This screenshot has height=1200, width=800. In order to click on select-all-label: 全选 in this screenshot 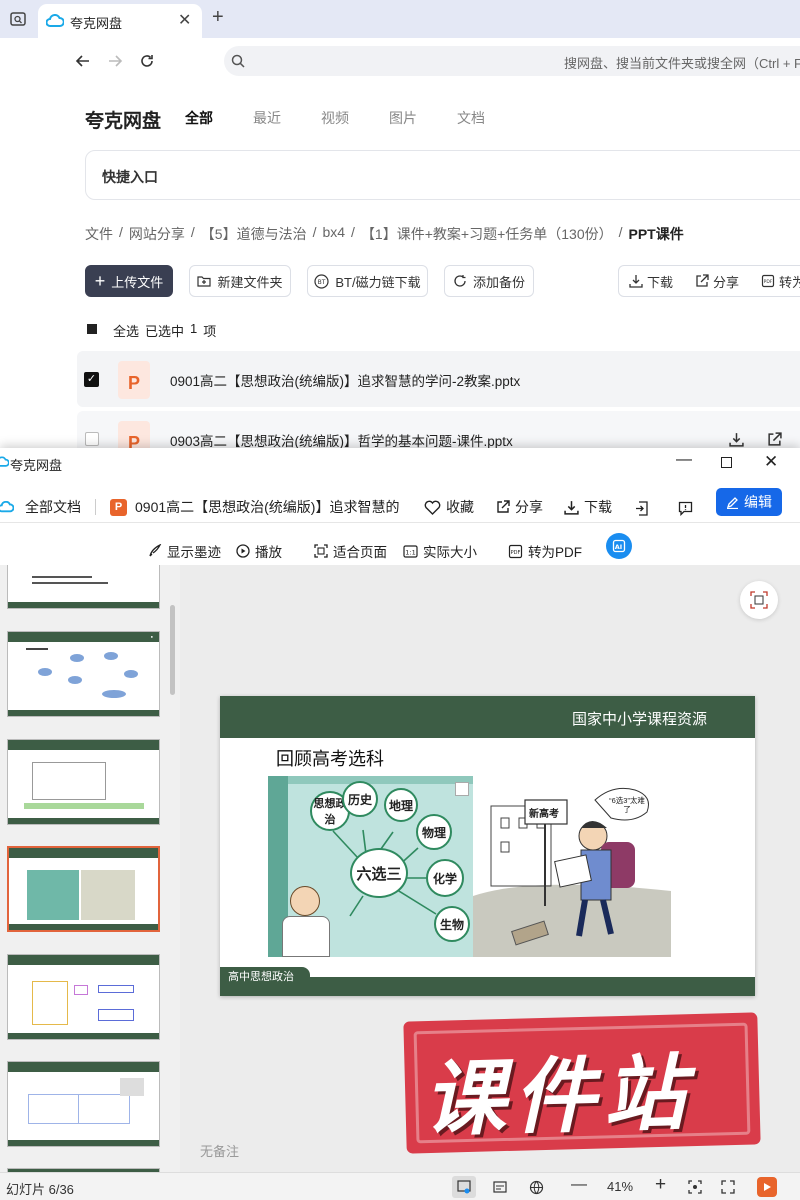, I will do `click(126, 330)`.